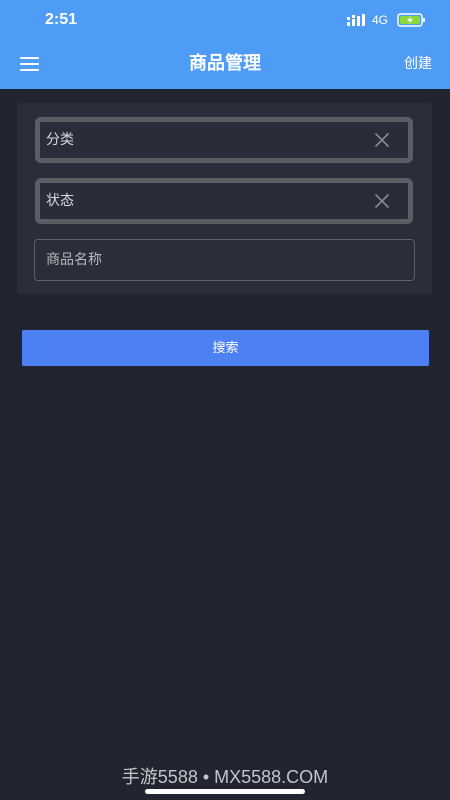  What do you see at coordinates (61, 19) in the screenshot?
I see `status-time: 2:51` at bounding box center [61, 19].